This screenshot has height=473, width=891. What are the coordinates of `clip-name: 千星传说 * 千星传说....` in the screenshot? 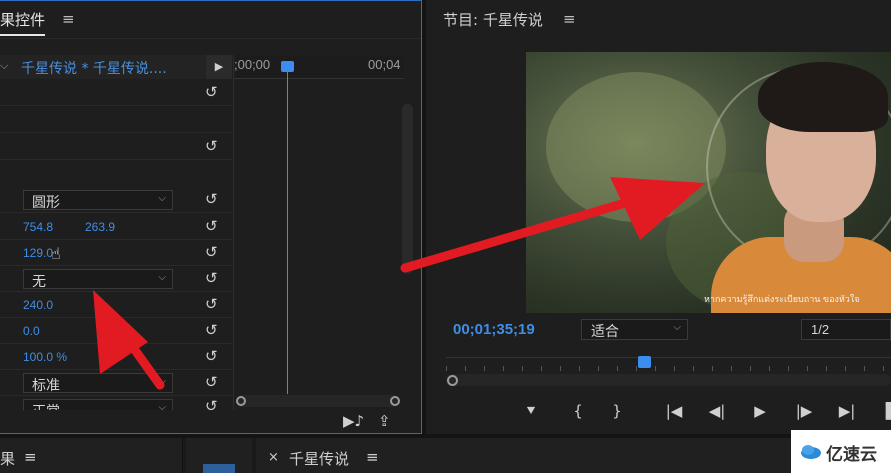 It's located at (94, 68).